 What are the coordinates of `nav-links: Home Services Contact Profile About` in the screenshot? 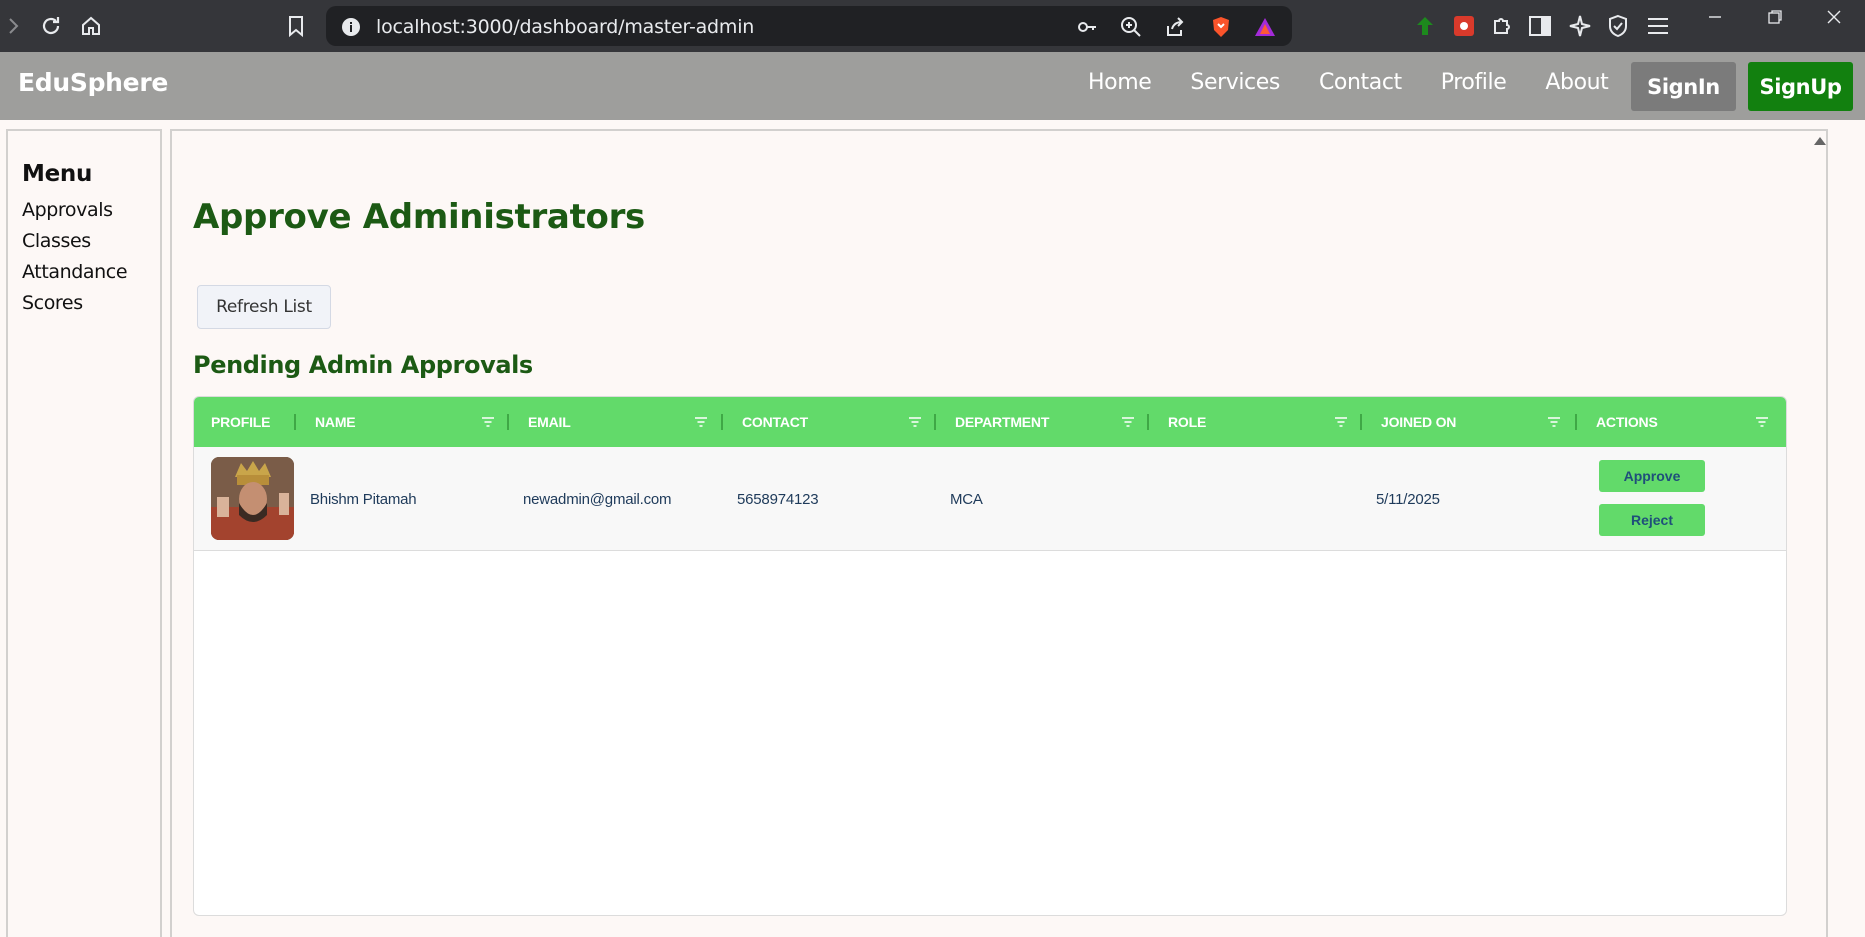 It's located at (1367, 82).